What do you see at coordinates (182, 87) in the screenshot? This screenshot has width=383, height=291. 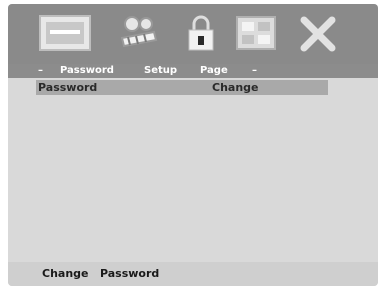 I see `password-row: Password Change` at bounding box center [182, 87].